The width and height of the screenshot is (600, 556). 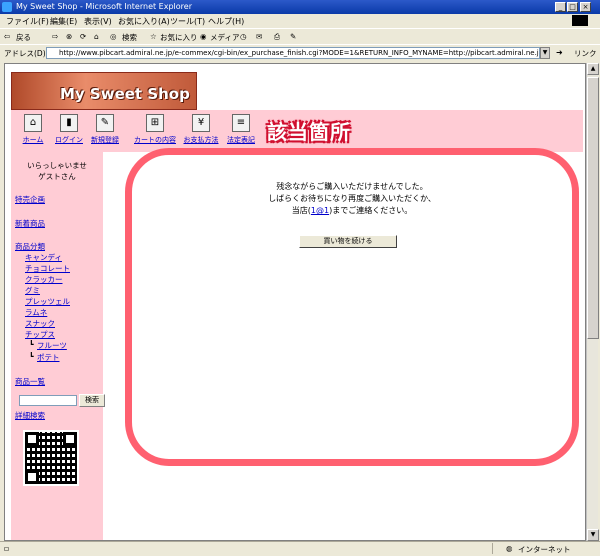 I want to click on favorites-icon: ☆, so click(x=153, y=36).